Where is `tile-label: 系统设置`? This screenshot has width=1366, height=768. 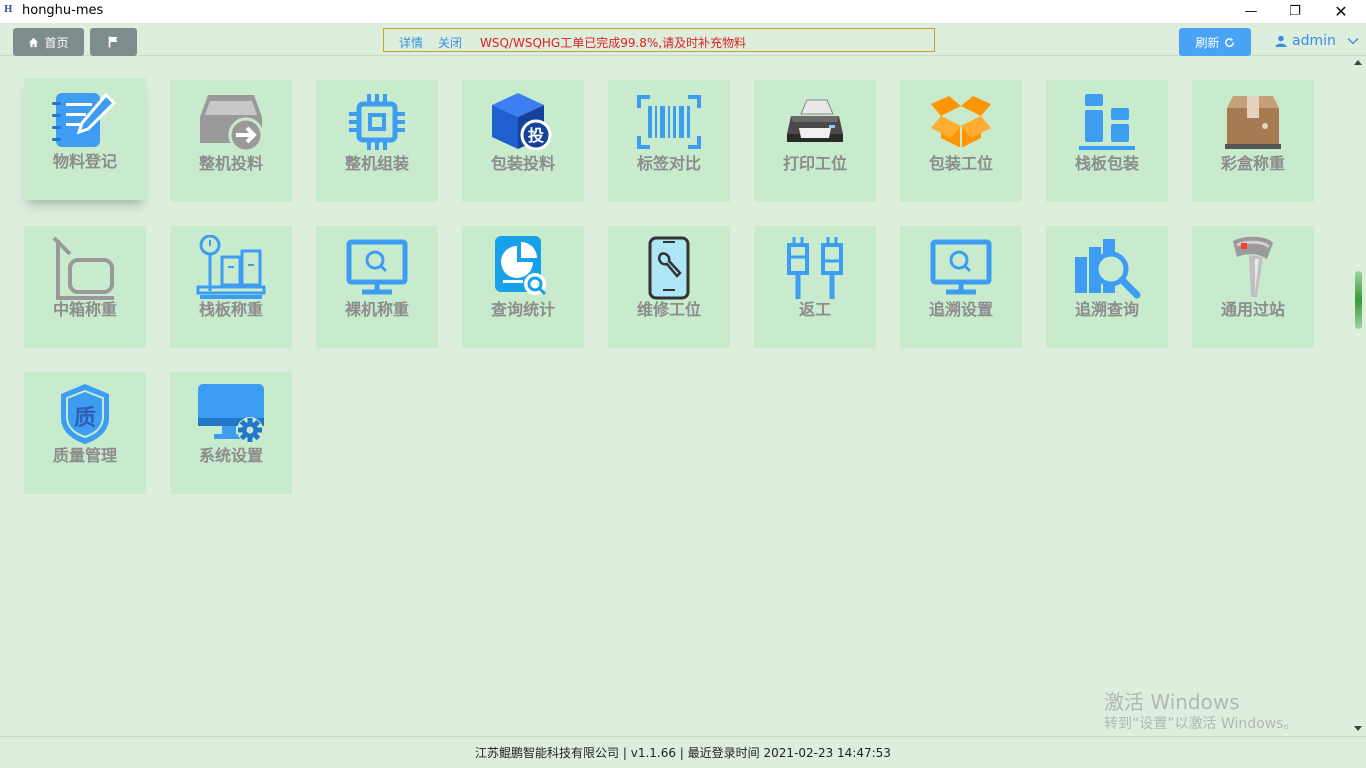
tile-label: 系统设置 is located at coordinates (230, 455).